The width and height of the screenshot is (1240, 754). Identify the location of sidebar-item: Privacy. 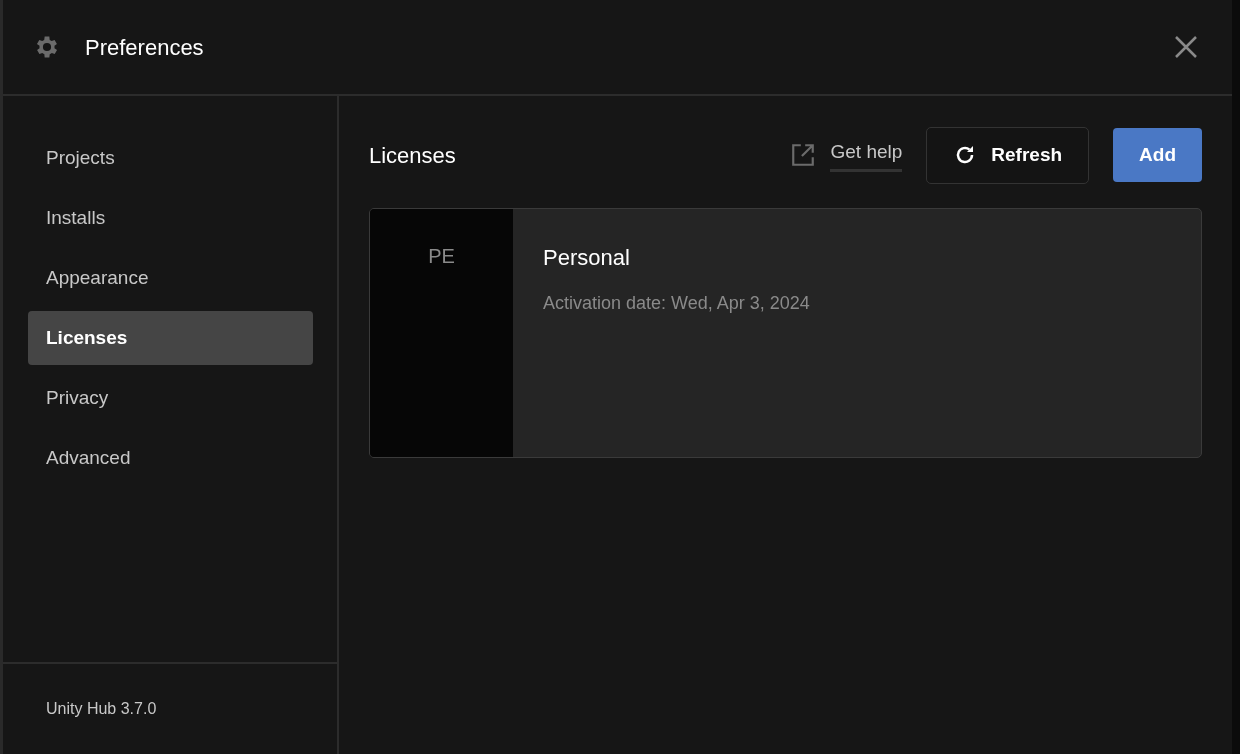
(170, 398).